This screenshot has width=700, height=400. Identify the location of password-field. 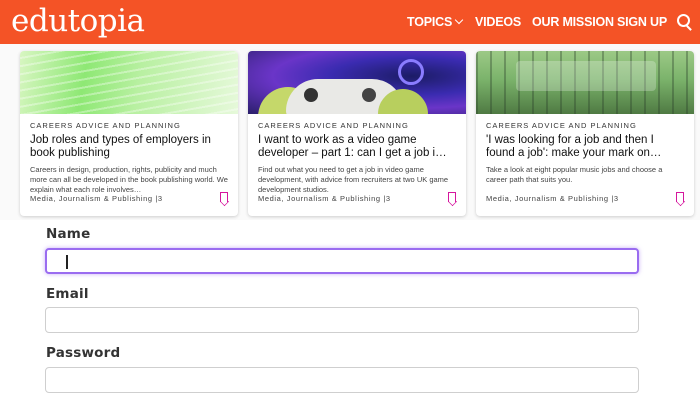
(342, 380).